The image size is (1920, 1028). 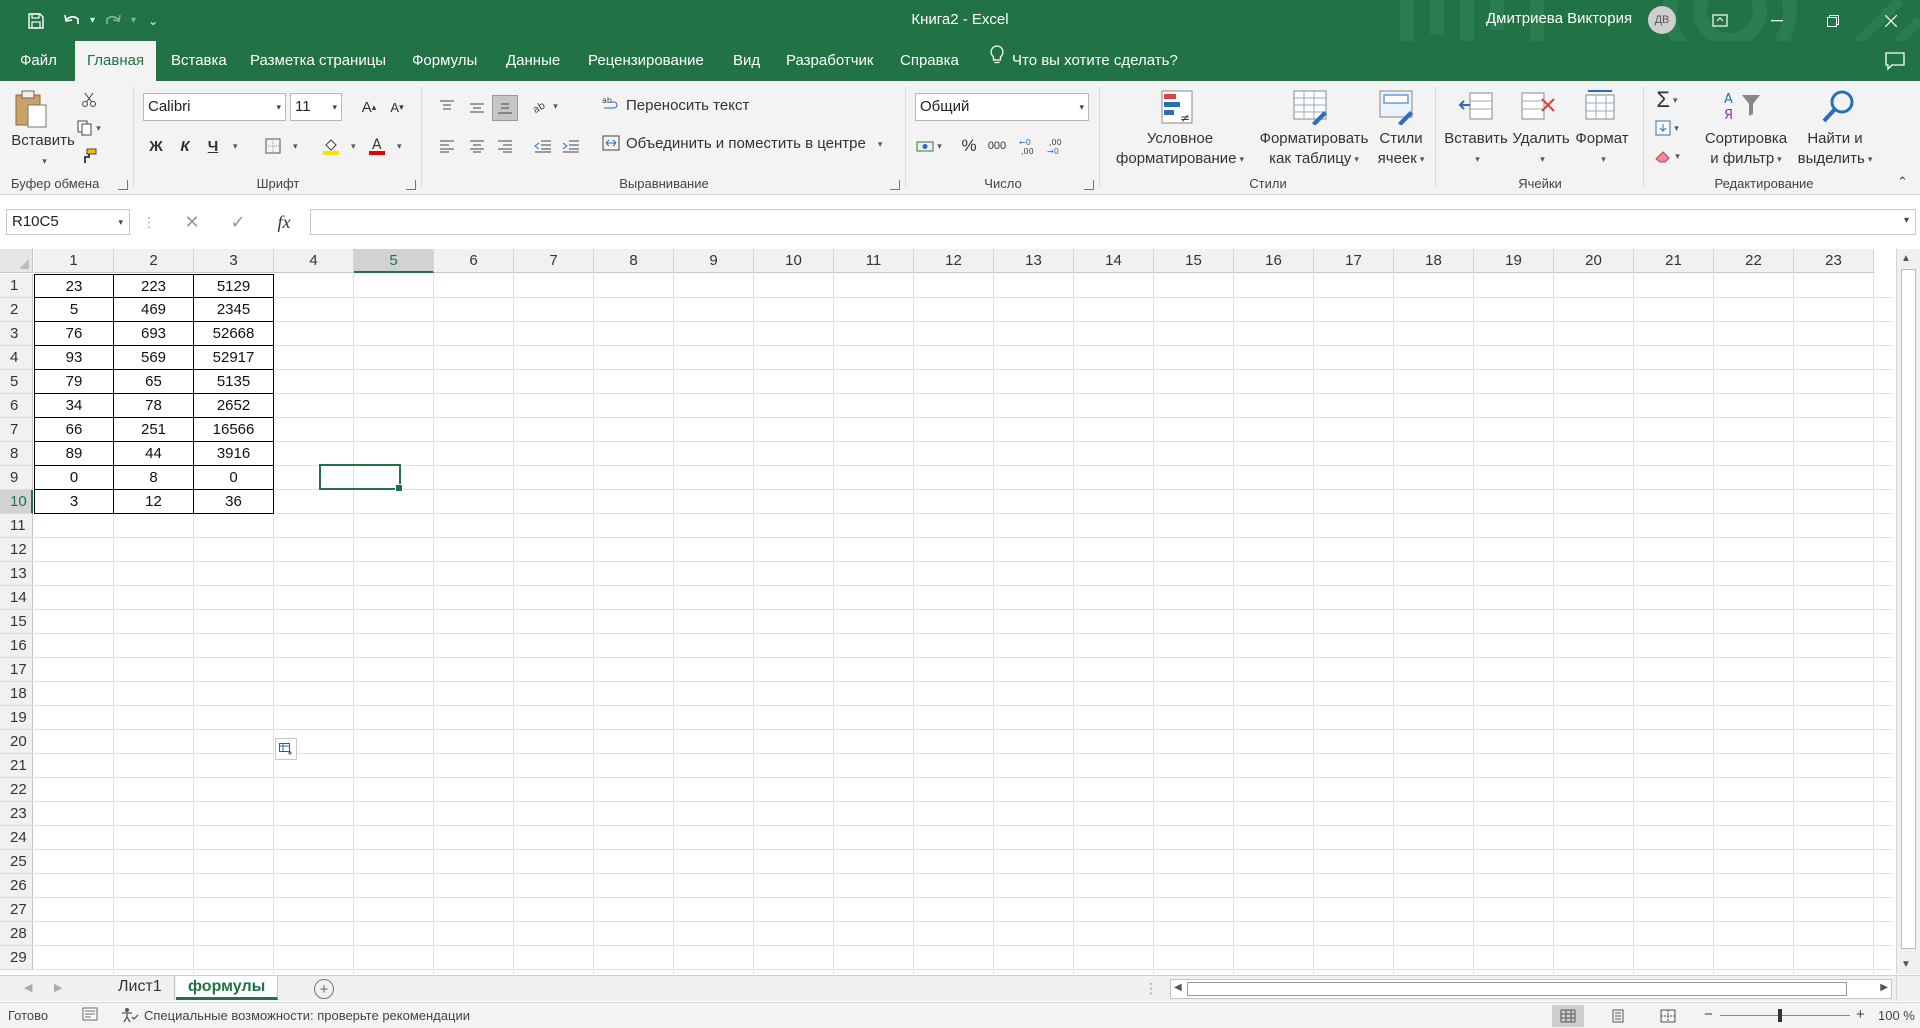 What do you see at coordinates (394, 261) in the screenshot?
I see `column-header: 5` at bounding box center [394, 261].